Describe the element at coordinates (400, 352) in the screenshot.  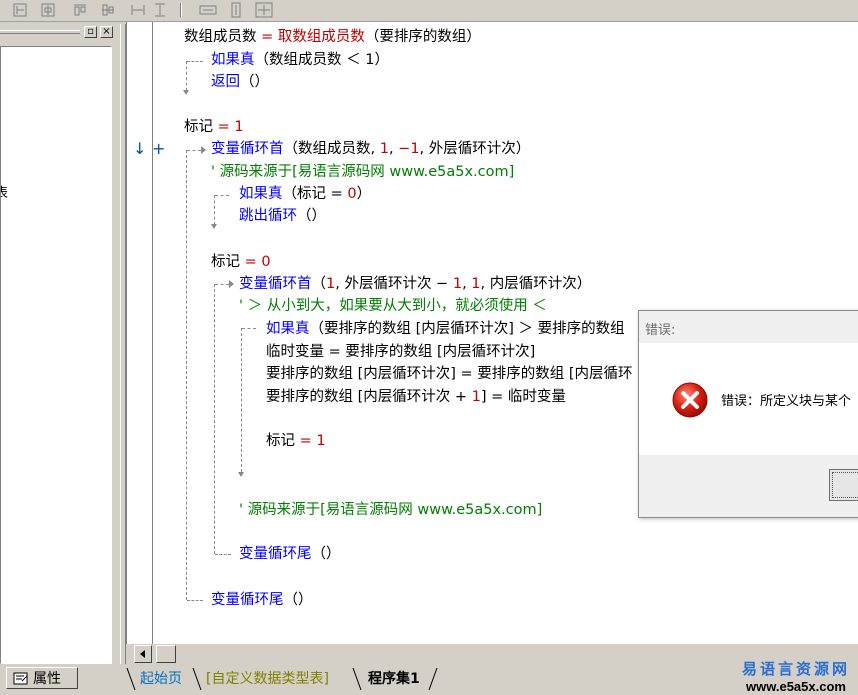
I see `code-line: 临时变量 = 要排序的数组 [内层循环计次]` at that location.